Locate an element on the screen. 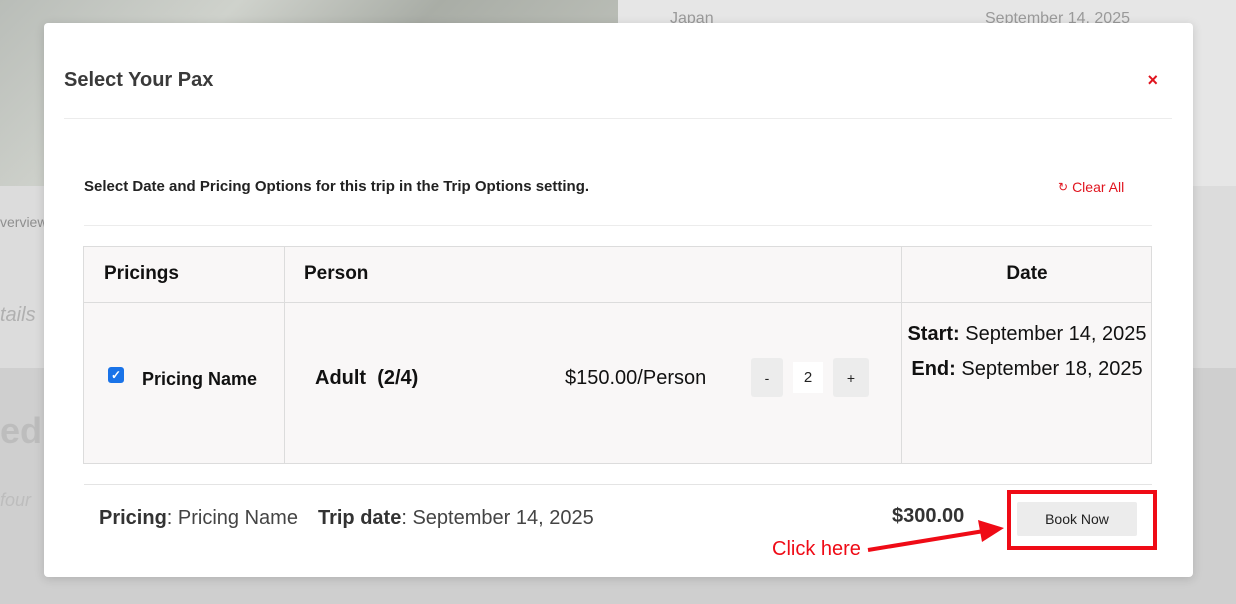 This screenshot has width=1236, height=604. pricing-summary-label: Pricing is located at coordinates (133, 518).